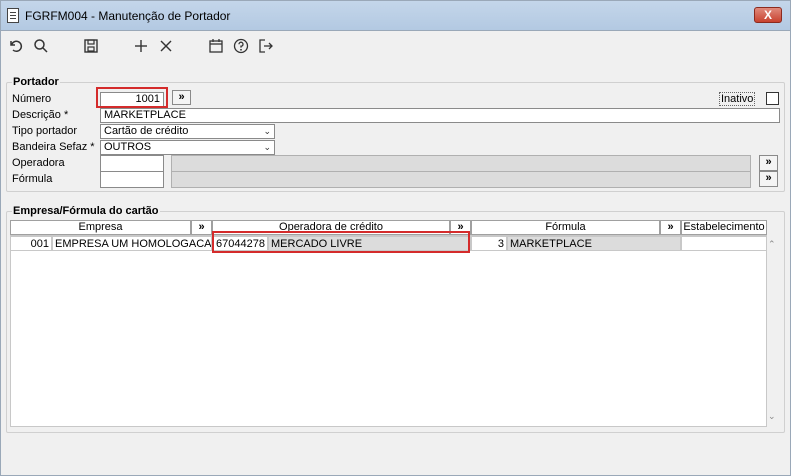  What do you see at coordinates (724, 243) in the screenshot?
I see `cell-estabelecimento` at bounding box center [724, 243].